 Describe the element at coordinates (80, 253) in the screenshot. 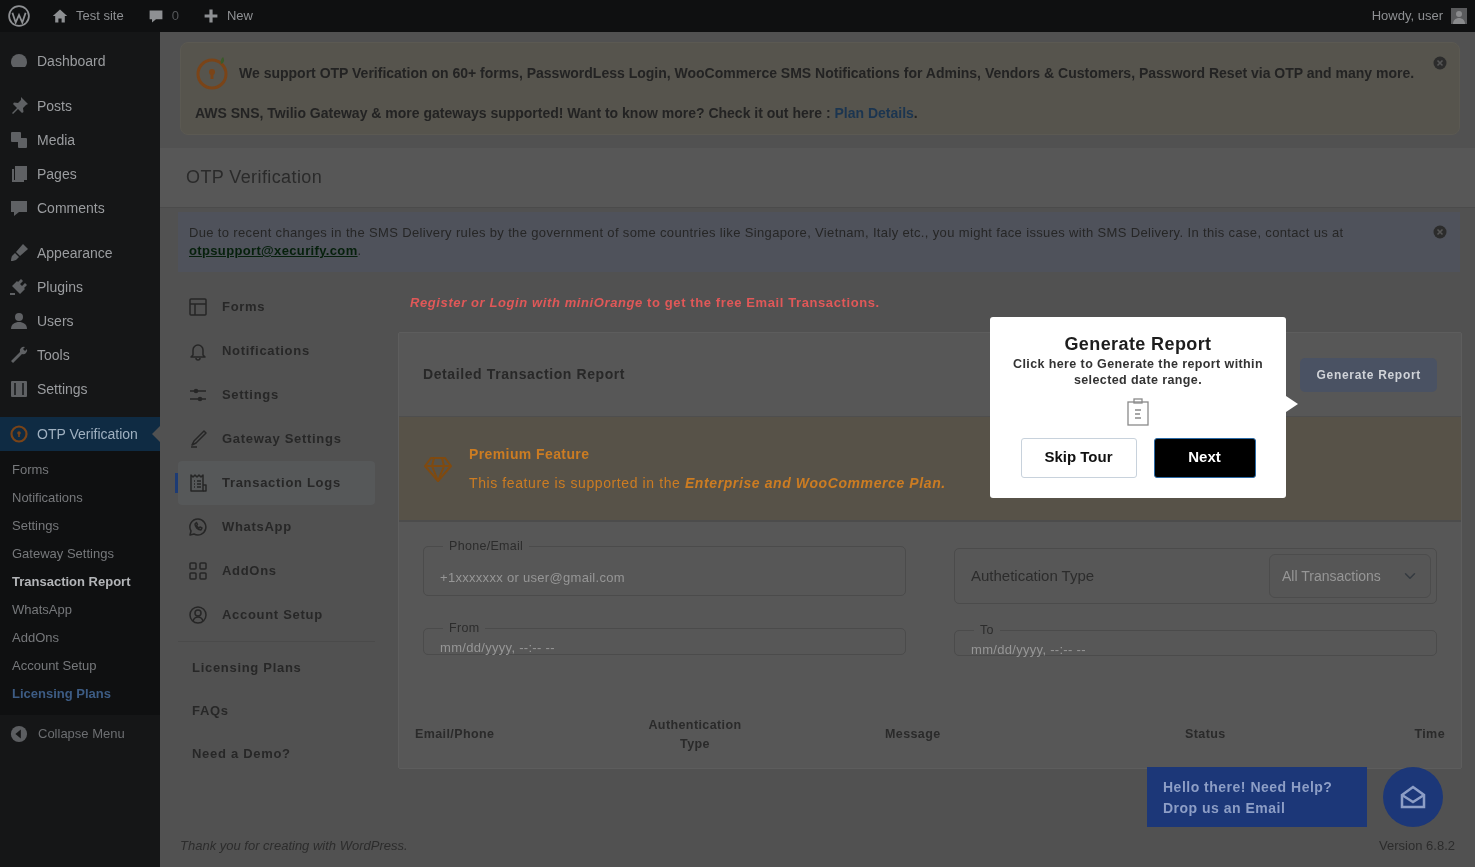

I see `menu-item: Appearance` at that location.